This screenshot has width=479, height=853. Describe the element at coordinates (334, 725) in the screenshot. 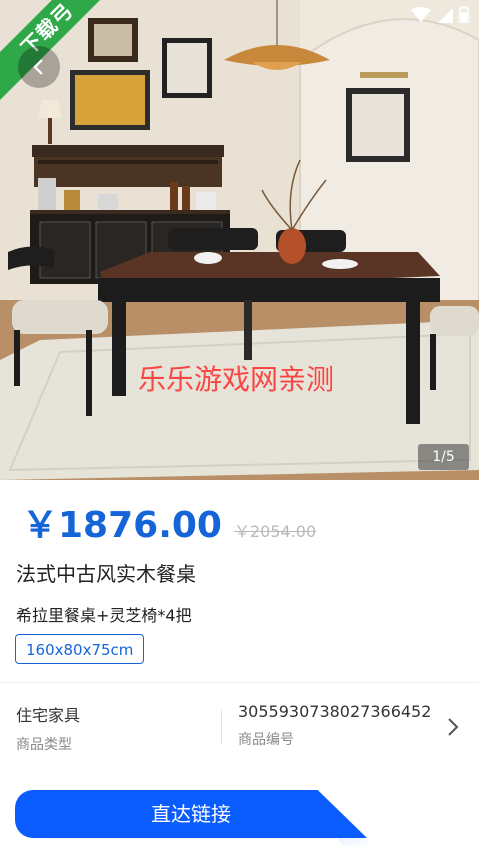

I see `product-code-info: 3055930738027366452 商品编号` at that location.